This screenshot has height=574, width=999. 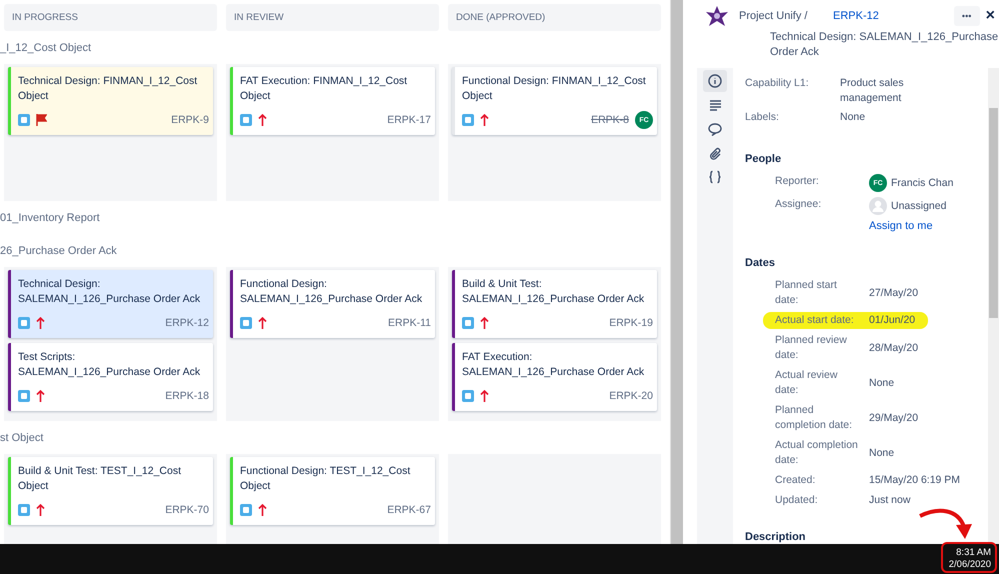 What do you see at coordinates (108, 89) in the screenshot?
I see `card-title: Technical Design: FINMAN_I_12_Cost Object` at bounding box center [108, 89].